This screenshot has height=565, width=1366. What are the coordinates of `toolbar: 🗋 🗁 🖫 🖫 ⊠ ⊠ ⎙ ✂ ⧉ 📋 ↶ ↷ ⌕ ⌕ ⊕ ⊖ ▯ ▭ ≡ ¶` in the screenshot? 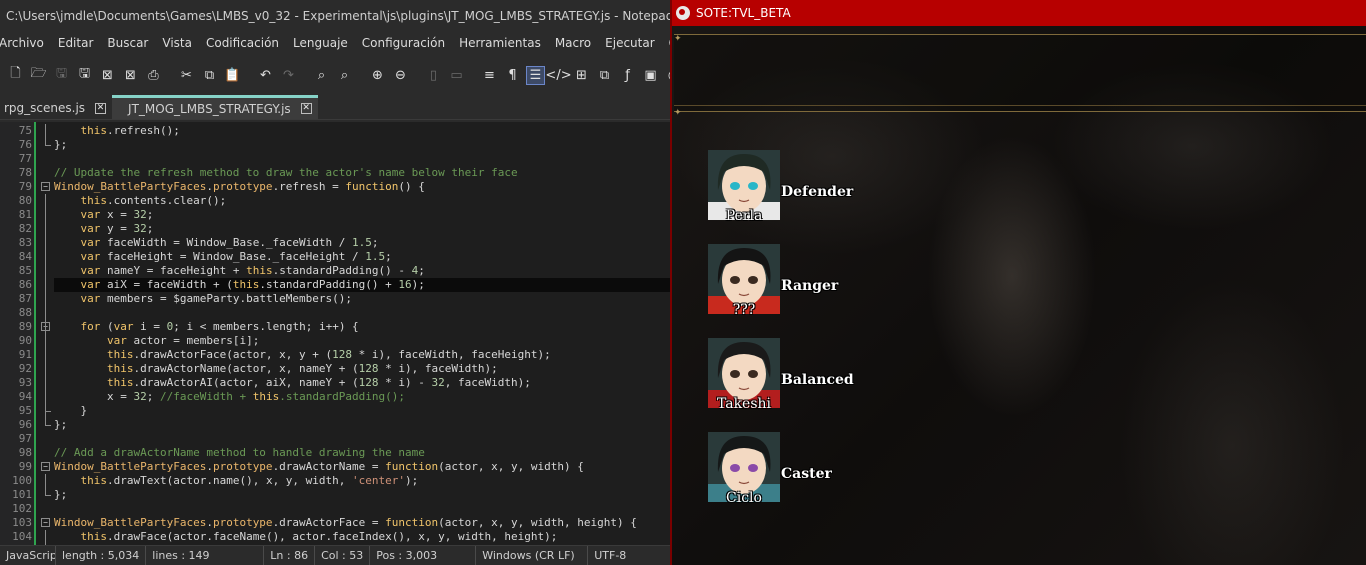 It's located at (335, 75).